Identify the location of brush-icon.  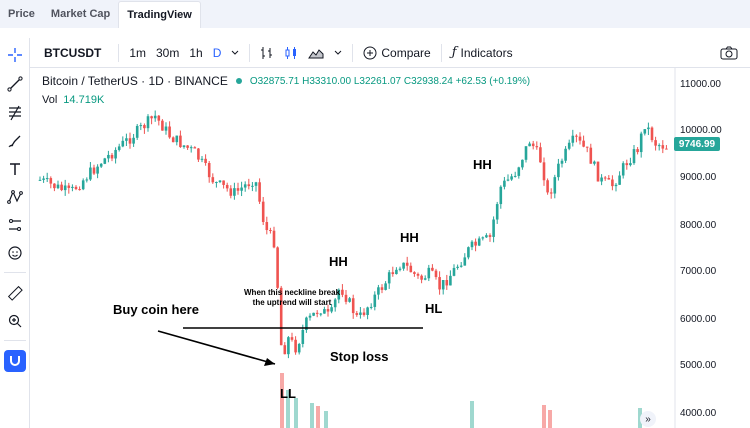
(15, 141).